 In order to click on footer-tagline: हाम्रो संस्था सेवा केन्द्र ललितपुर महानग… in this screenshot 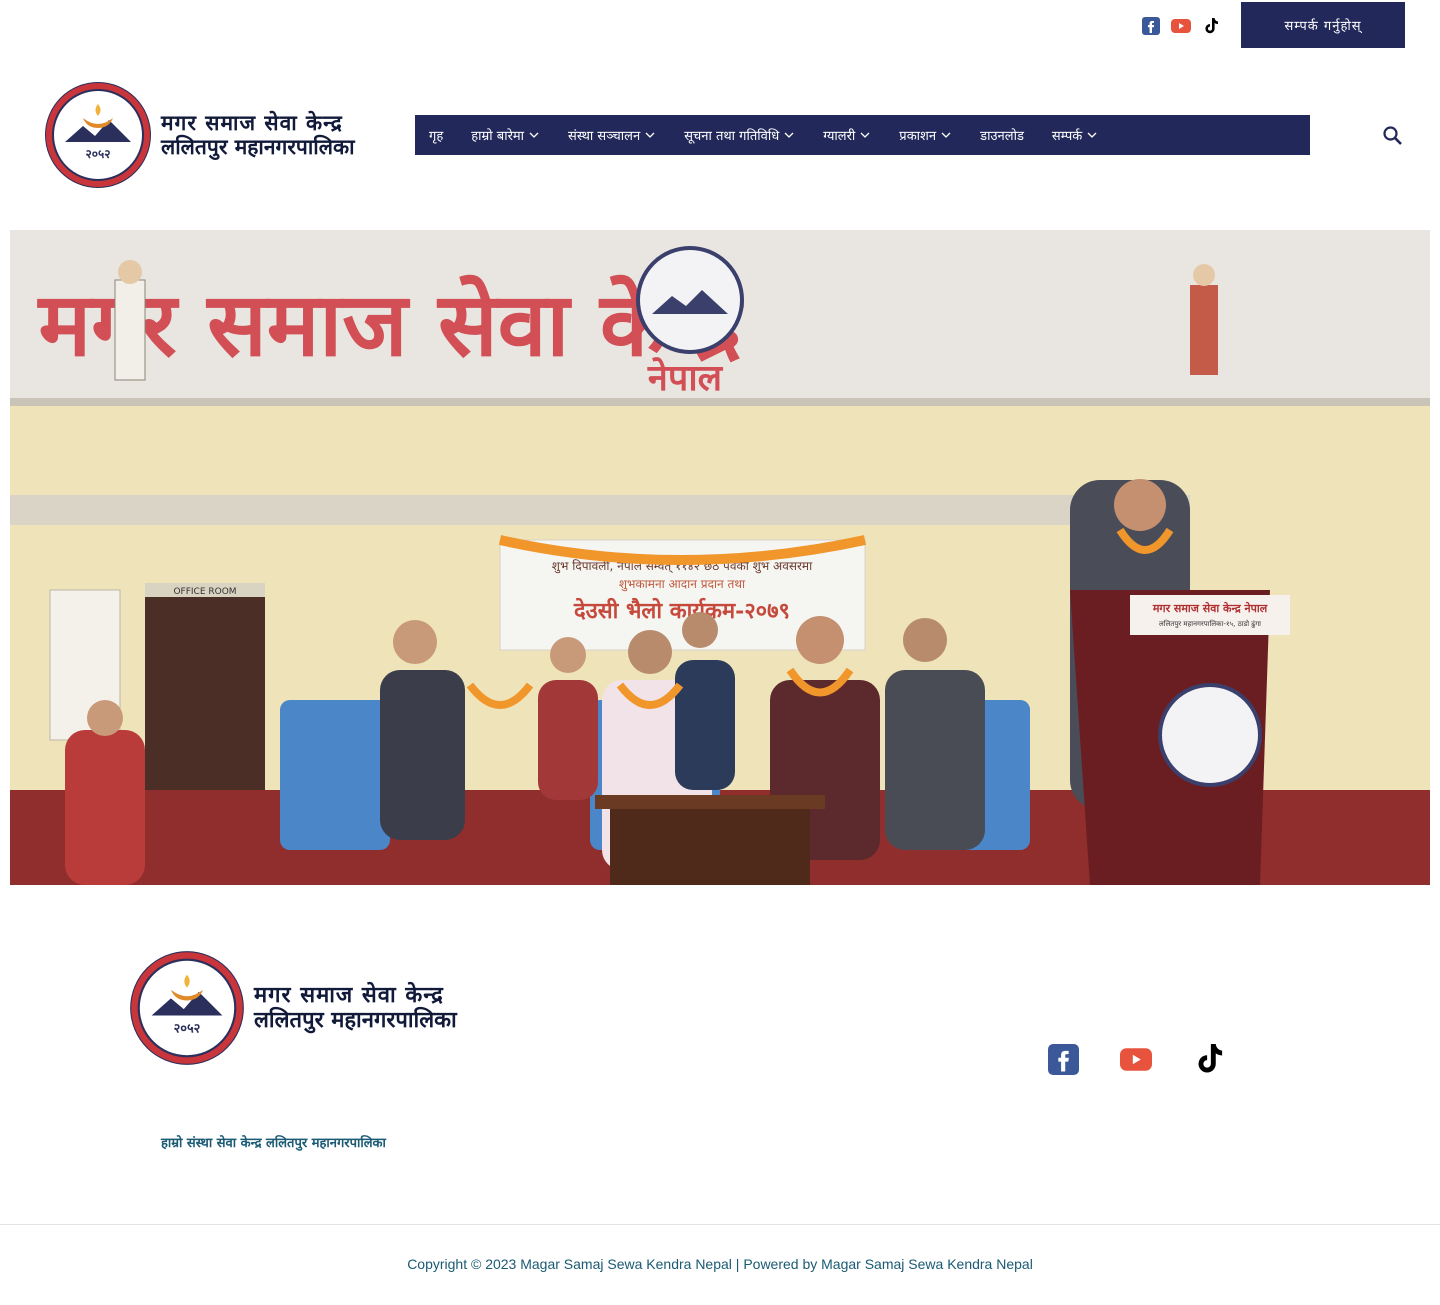, I will do `click(273, 1142)`.